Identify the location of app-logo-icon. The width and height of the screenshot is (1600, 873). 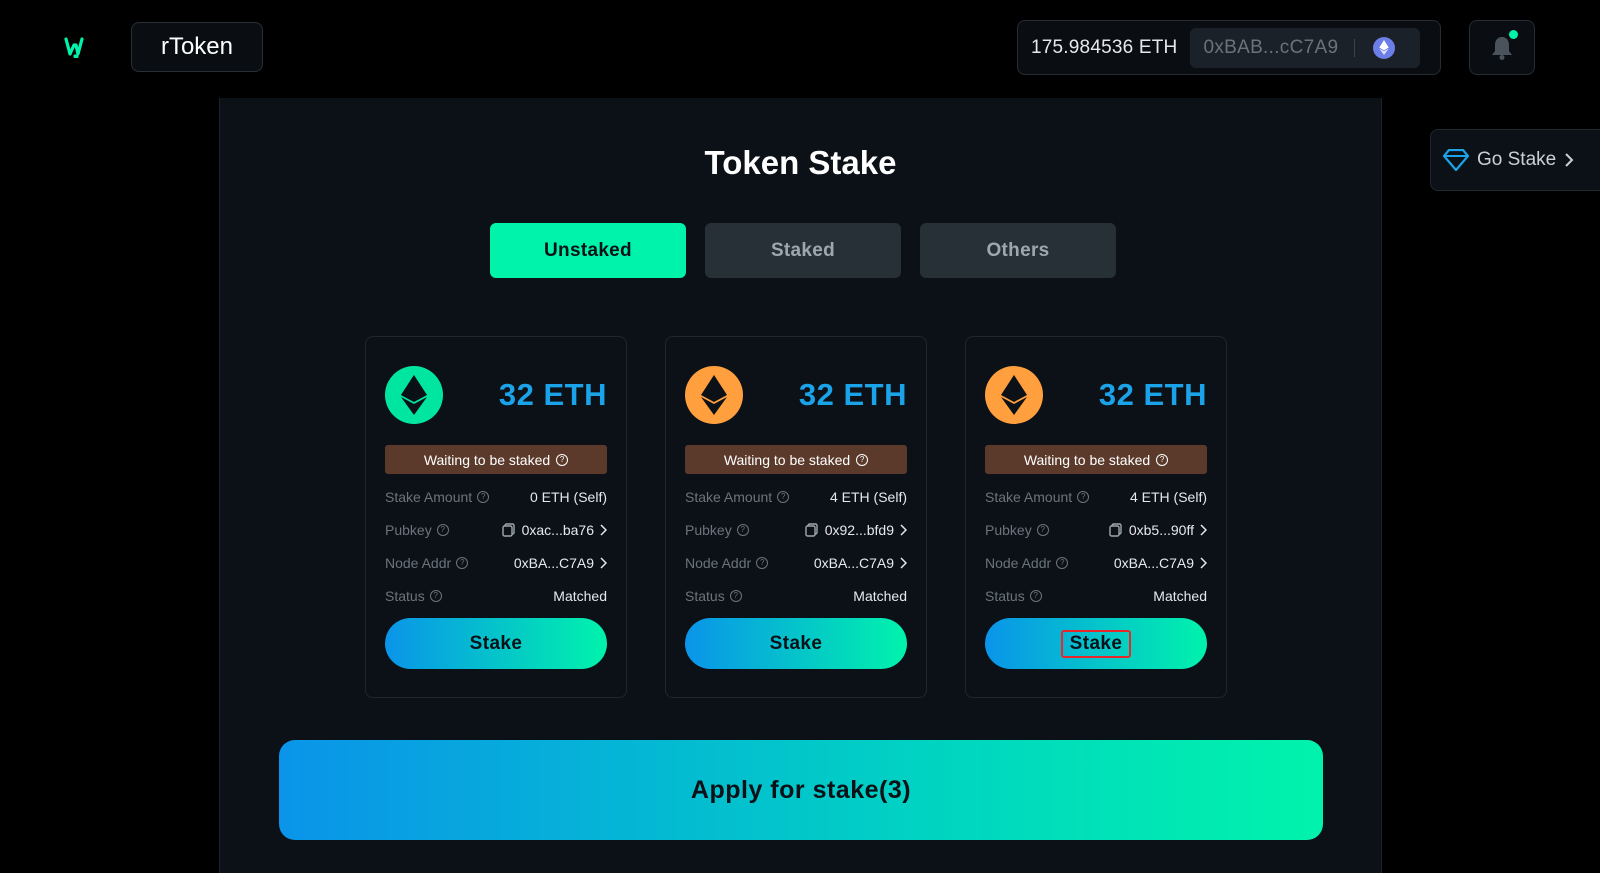
(76, 48).